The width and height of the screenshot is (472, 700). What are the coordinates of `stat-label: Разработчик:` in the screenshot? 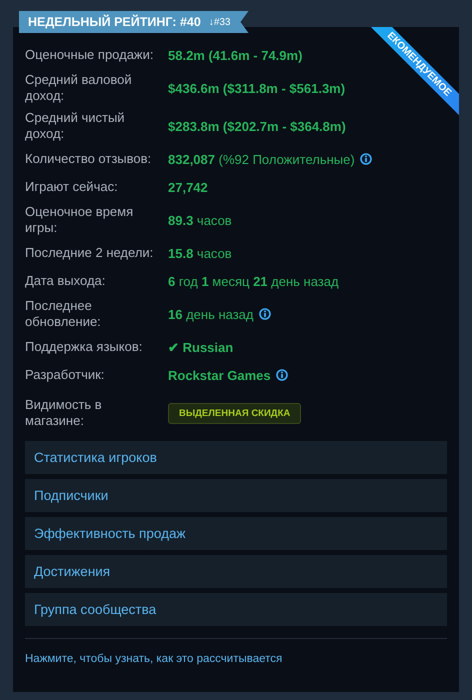 It's located at (65, 375).